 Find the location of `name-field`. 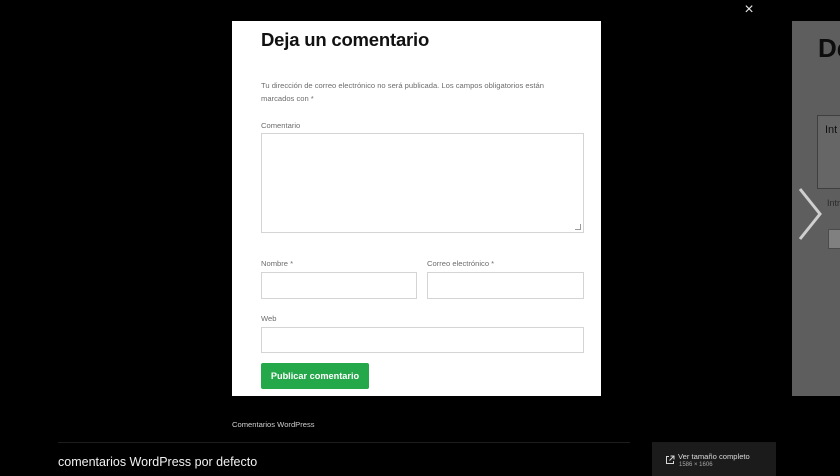

name-field is located at coordinates (339, 285).